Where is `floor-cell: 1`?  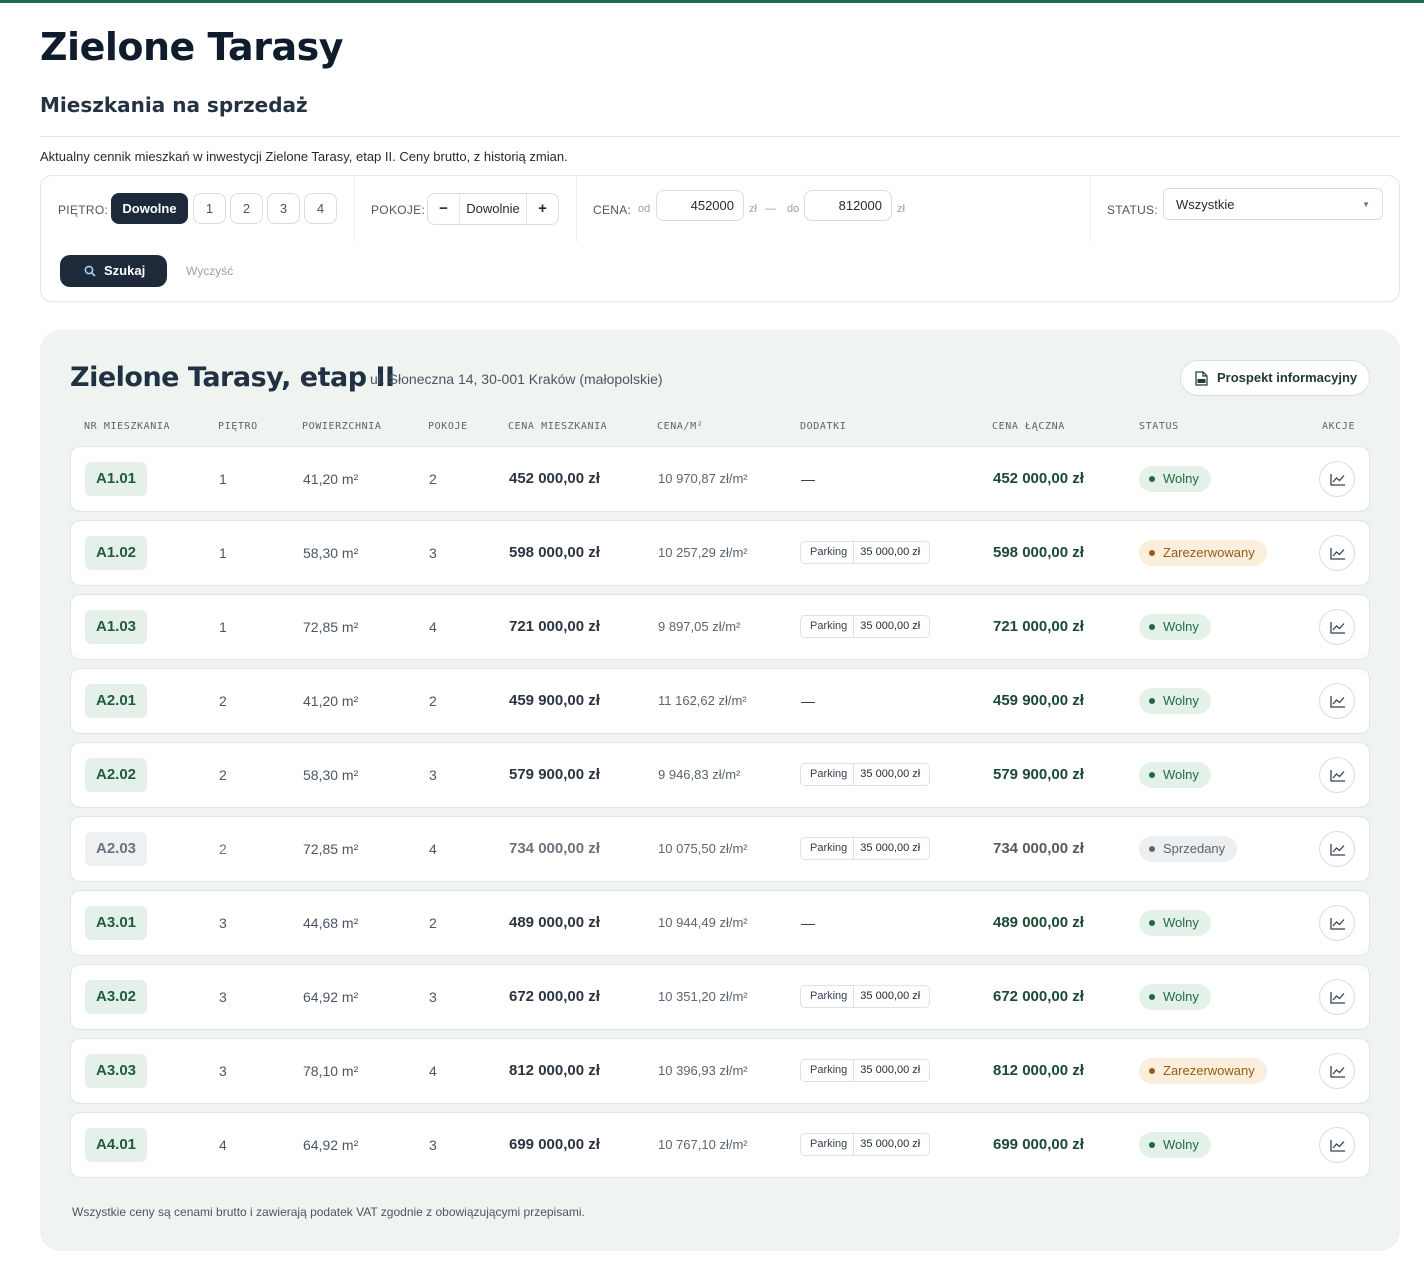 floor-cell: 1 is located at coordinates (223, 627).